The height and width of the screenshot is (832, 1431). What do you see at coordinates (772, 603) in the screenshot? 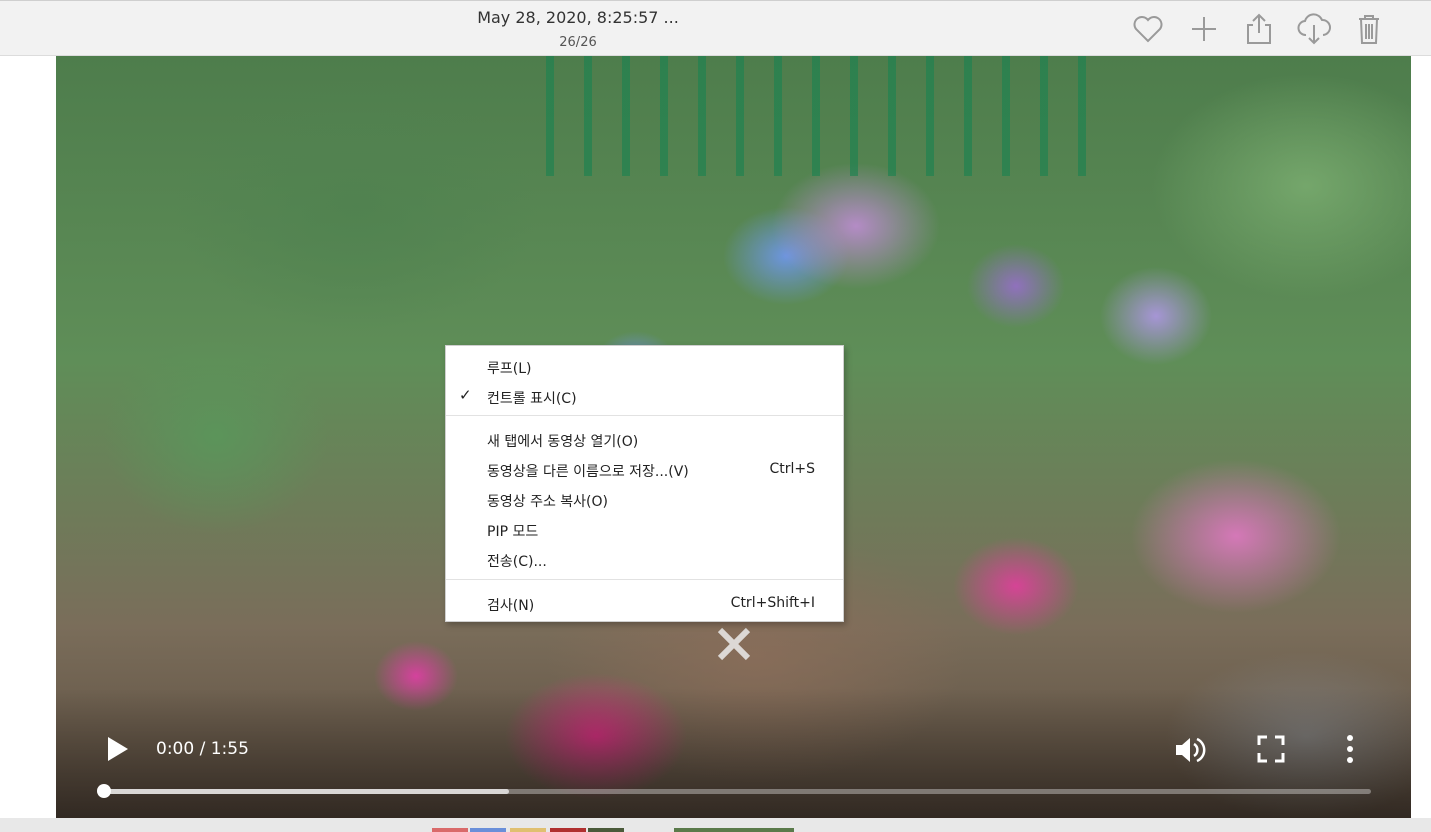
I see `menu-item-shortcut: Ctrl+Shift+I` at bounding box center [772, 603].